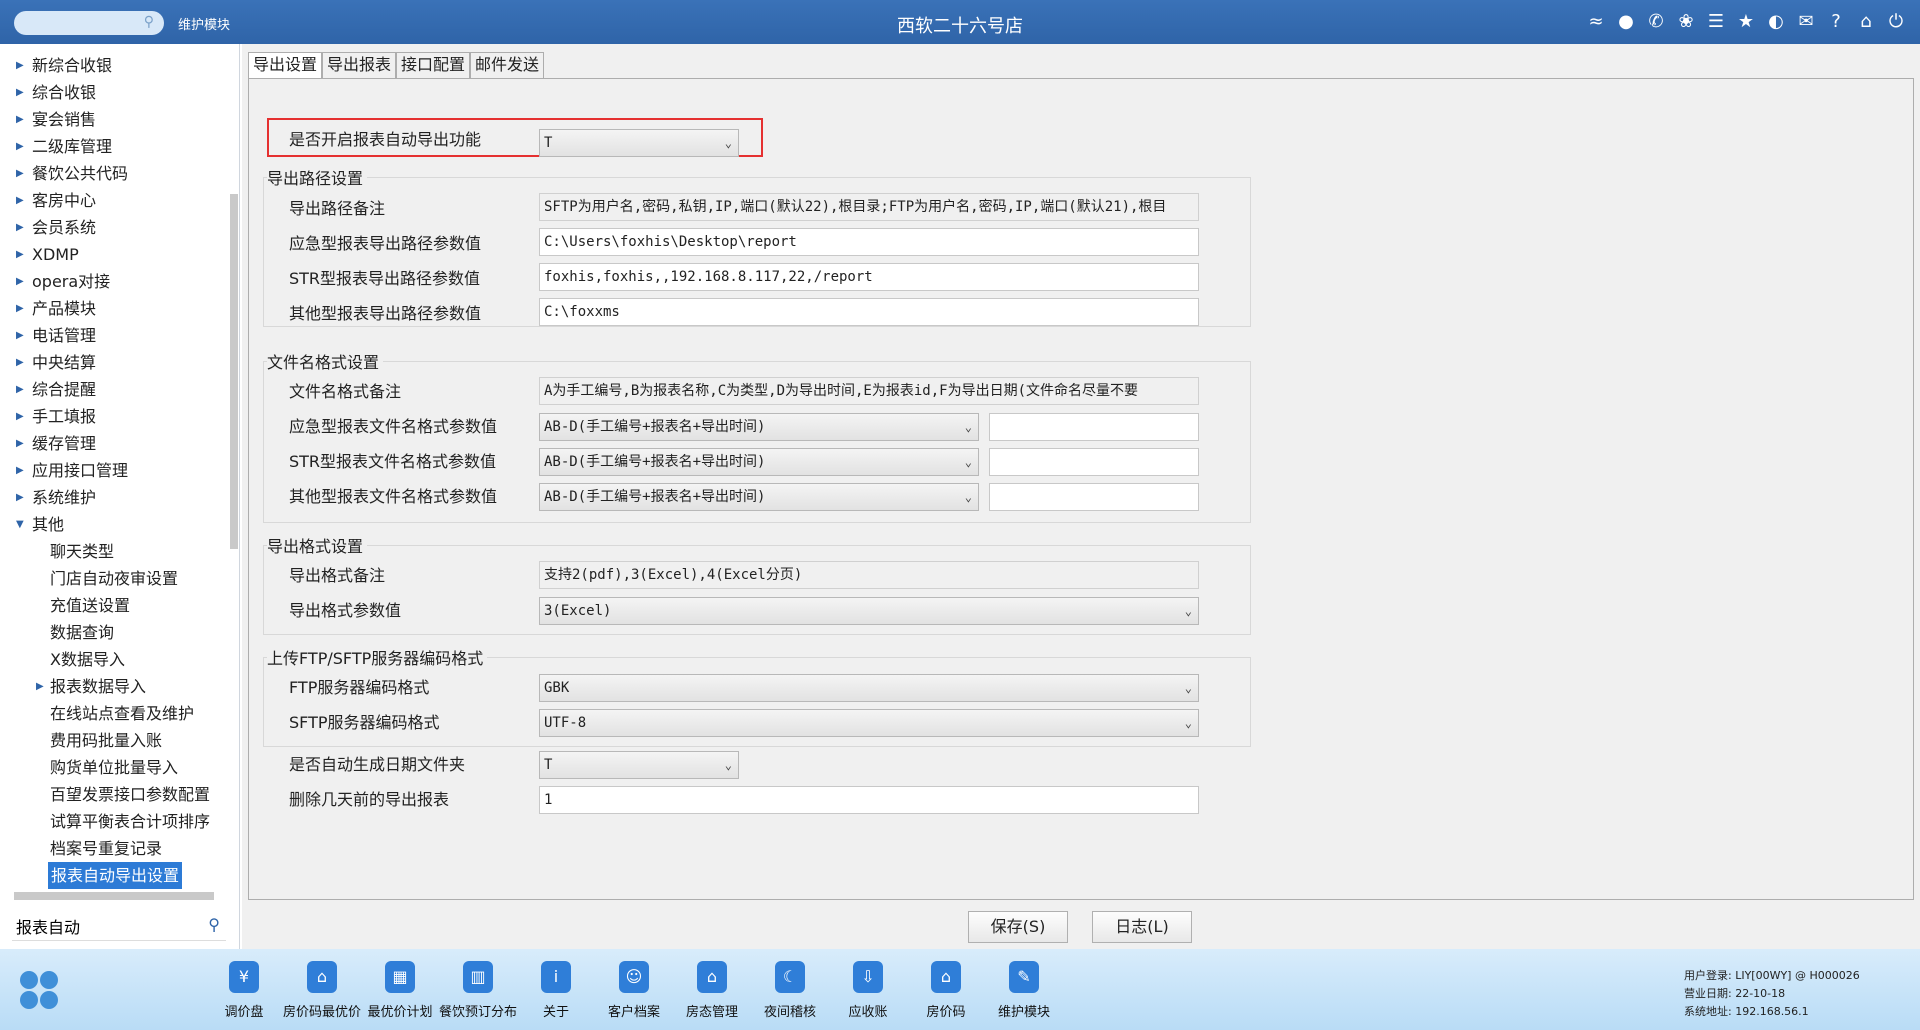 This screenshot has height=1030, width=1920. What do you see at coordinates (114, 254) in the screenshot?
I see `sidebar-item: ▶ XDMP` at bounding box center [114, 254].